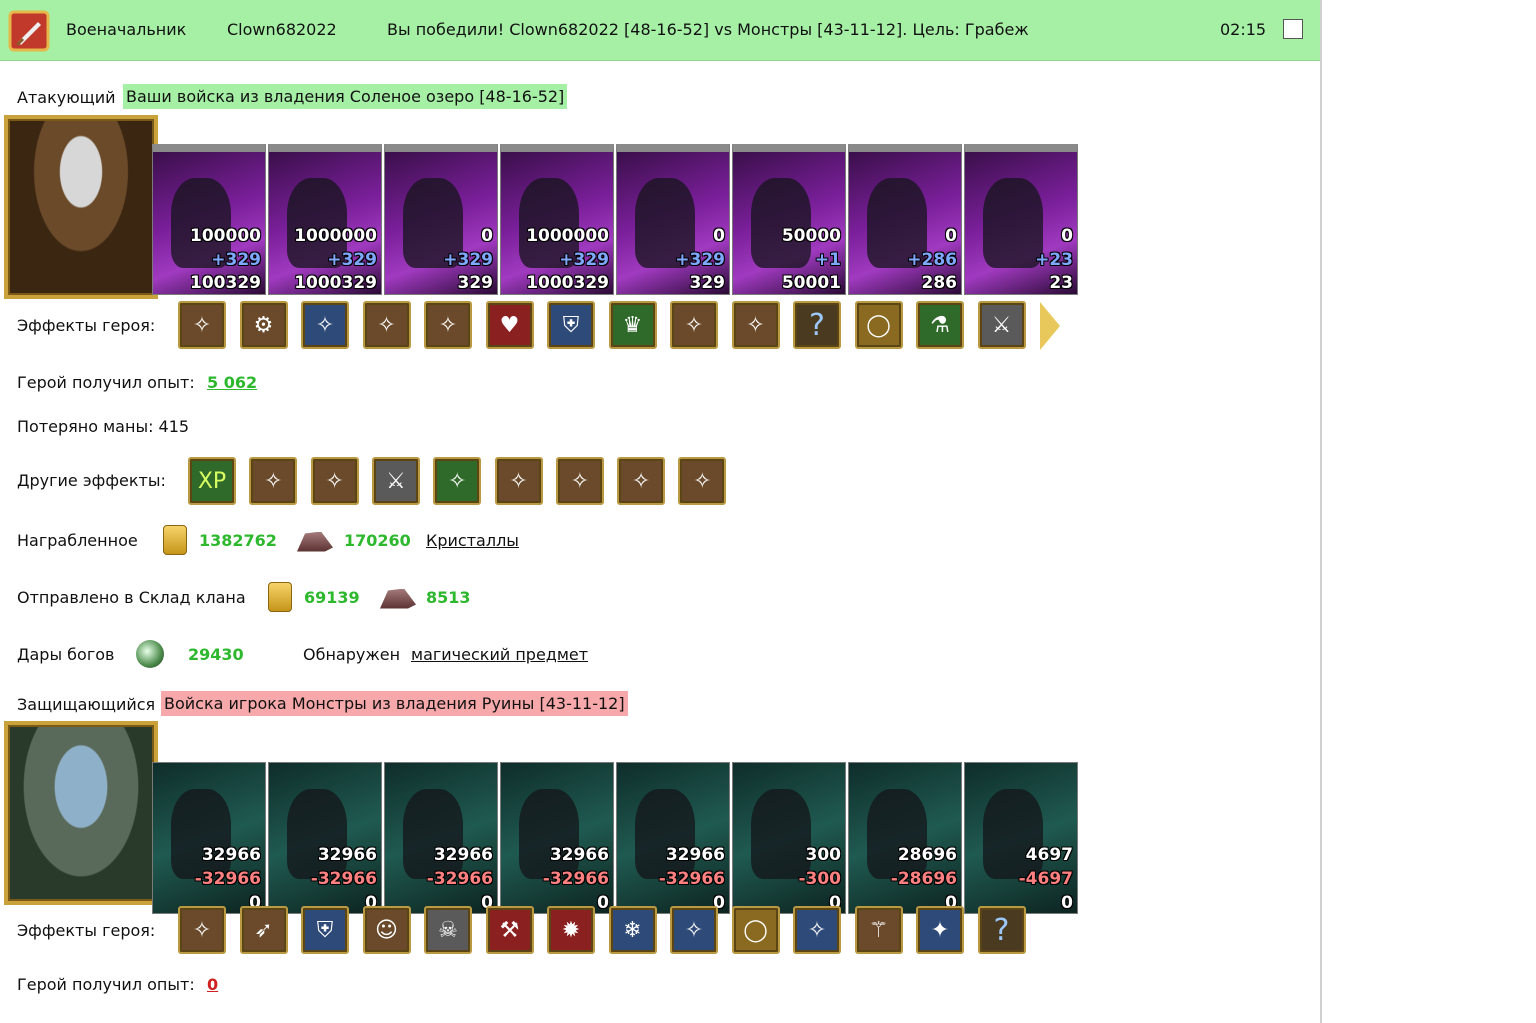  Describe the element at coordinates (1050, 326) in the screenshot. I see `next-arrow-icon` at that location.